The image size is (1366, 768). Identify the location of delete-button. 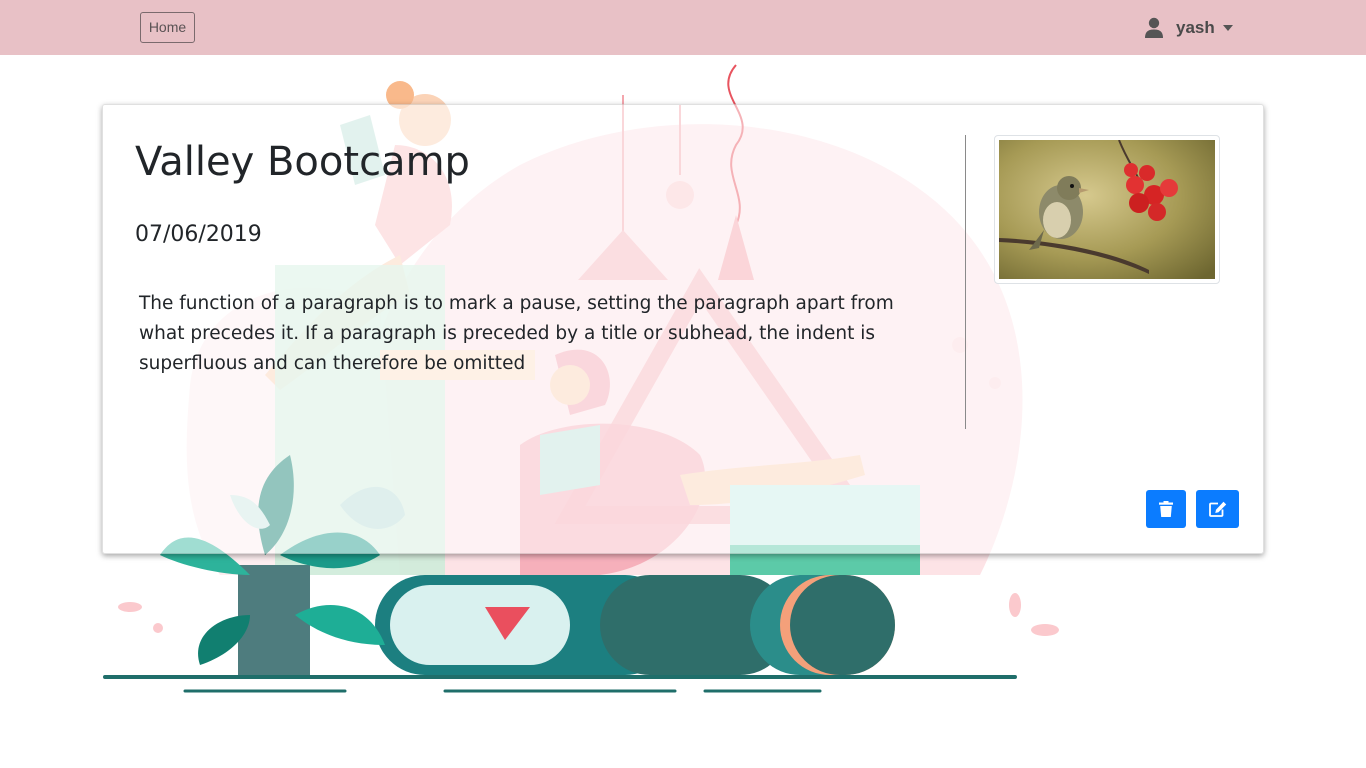
(1166, 509).